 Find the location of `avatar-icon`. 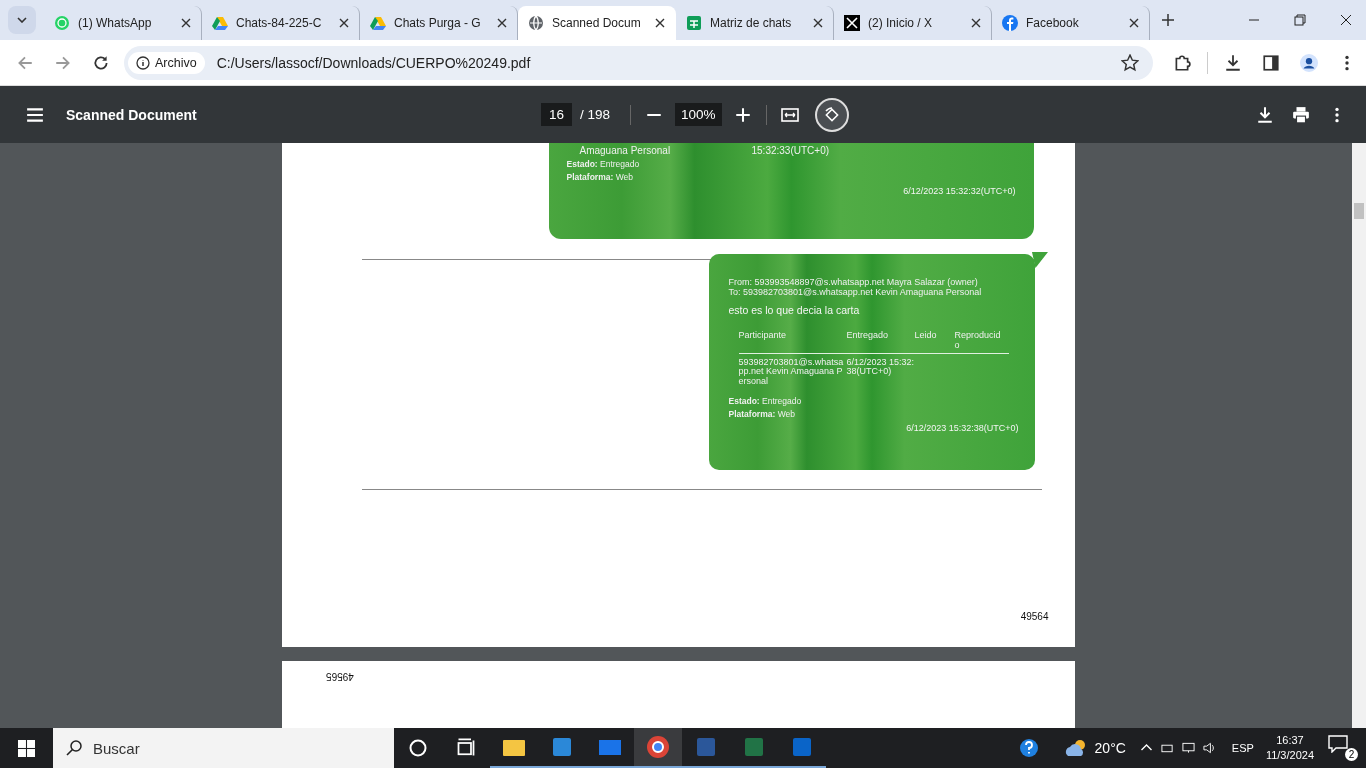

avatar-icon is located at coordinates (1309, 62).